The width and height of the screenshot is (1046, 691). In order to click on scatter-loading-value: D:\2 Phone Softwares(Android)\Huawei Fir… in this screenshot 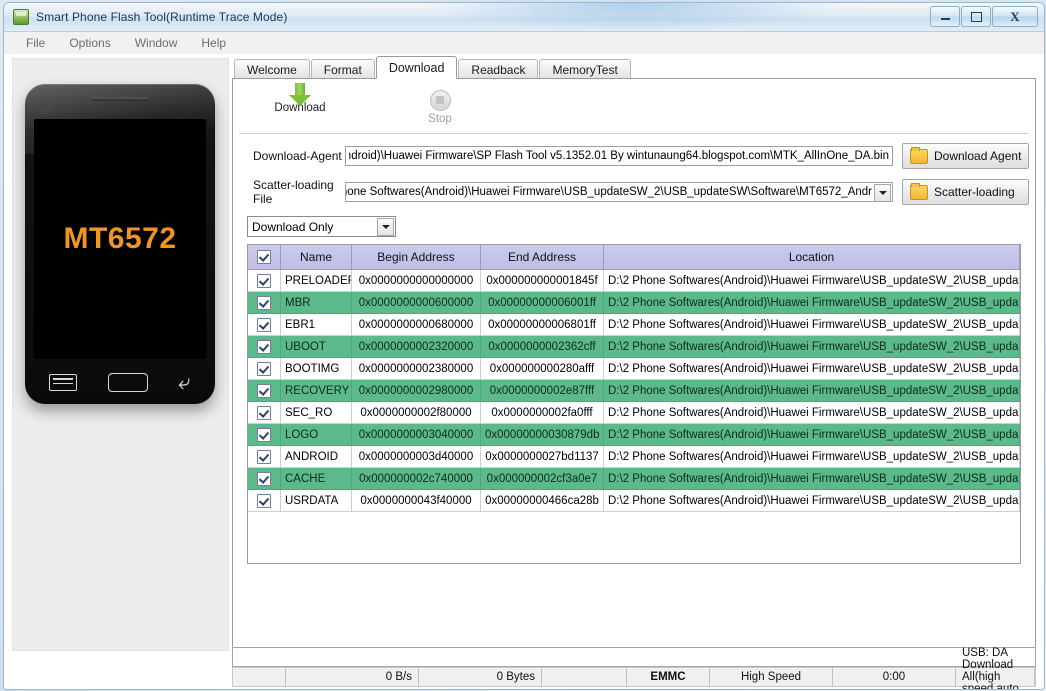, I will do `click(609, 192)`.